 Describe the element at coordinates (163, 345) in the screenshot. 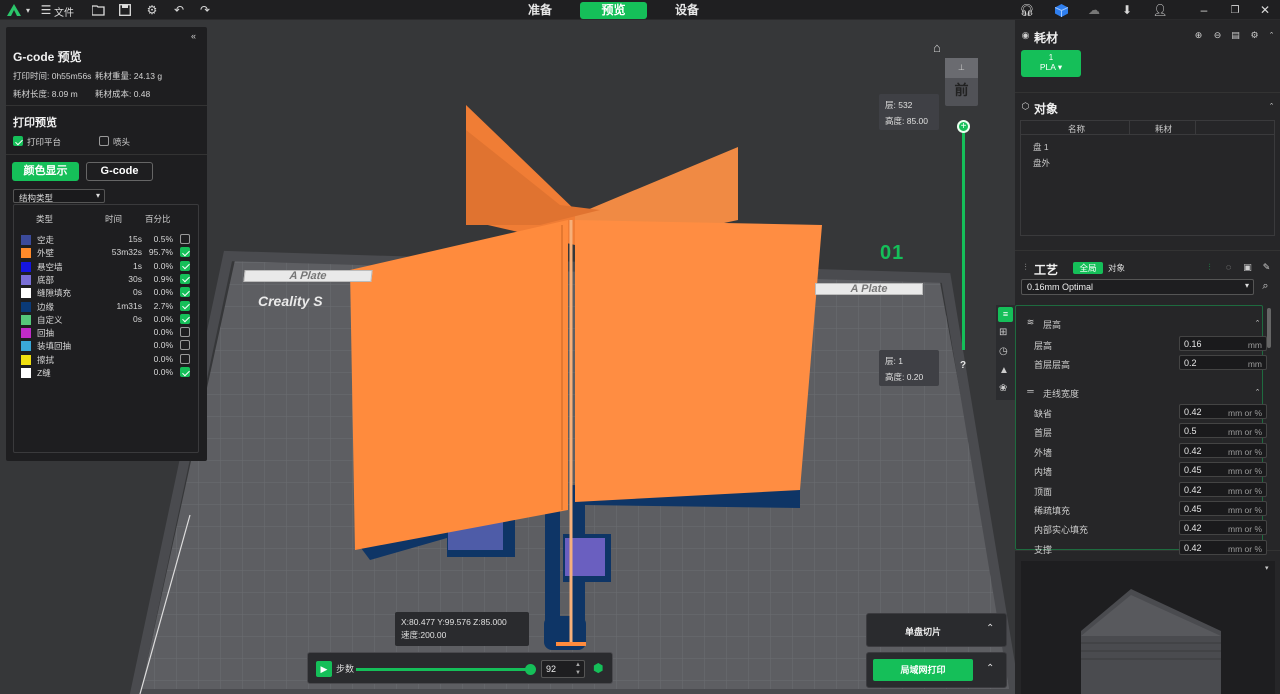

I see `legend-pct: 0.0%` at that location.